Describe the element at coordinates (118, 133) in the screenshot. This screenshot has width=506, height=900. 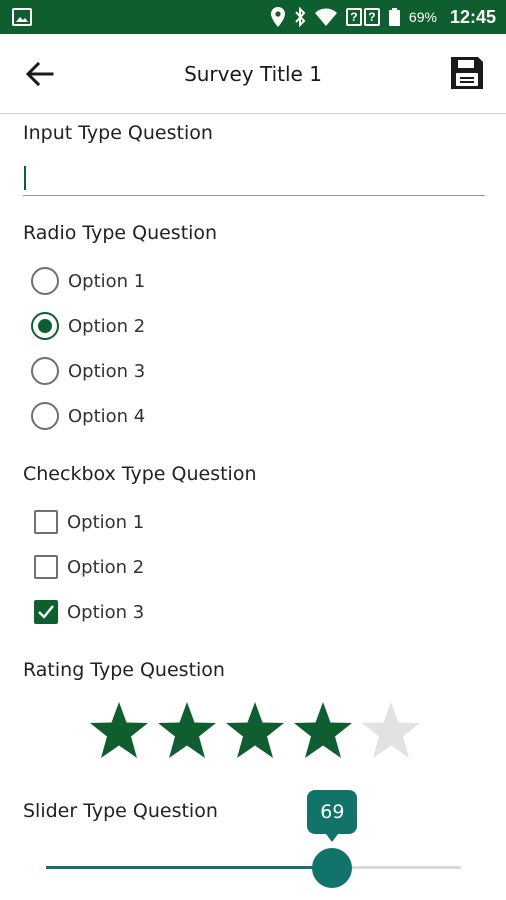
I see `input-question-title: Input Type Question` at that location.